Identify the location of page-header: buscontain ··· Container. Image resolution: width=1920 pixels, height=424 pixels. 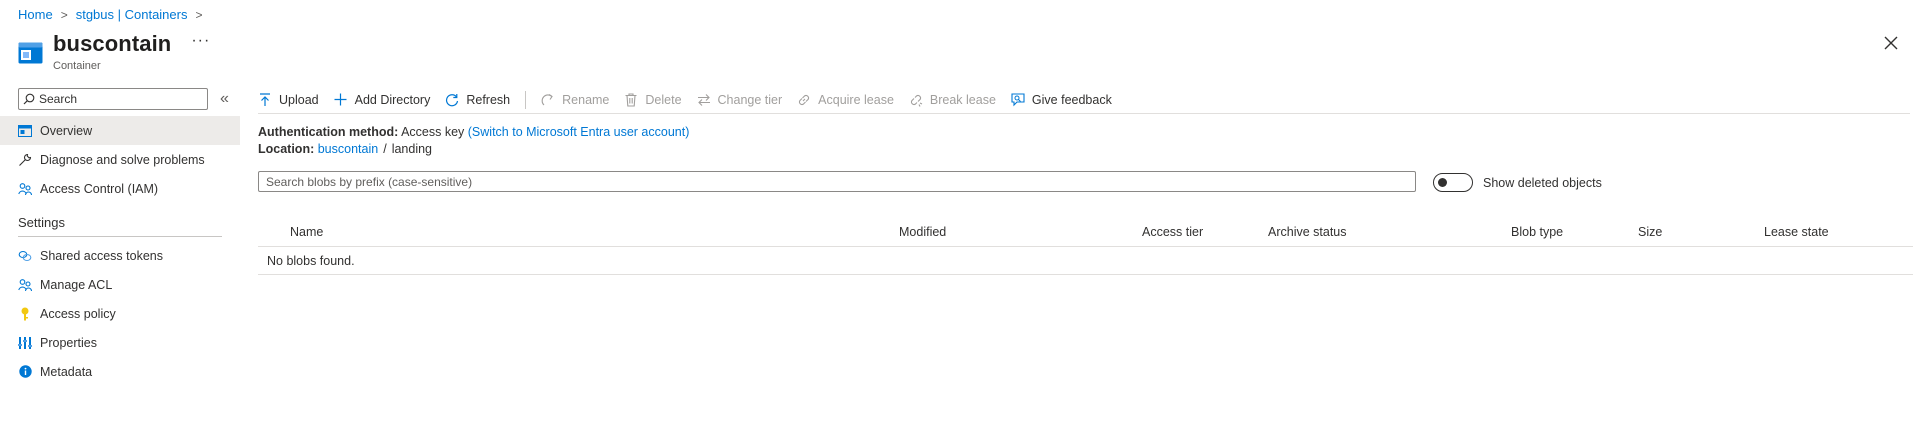
(114, 51).